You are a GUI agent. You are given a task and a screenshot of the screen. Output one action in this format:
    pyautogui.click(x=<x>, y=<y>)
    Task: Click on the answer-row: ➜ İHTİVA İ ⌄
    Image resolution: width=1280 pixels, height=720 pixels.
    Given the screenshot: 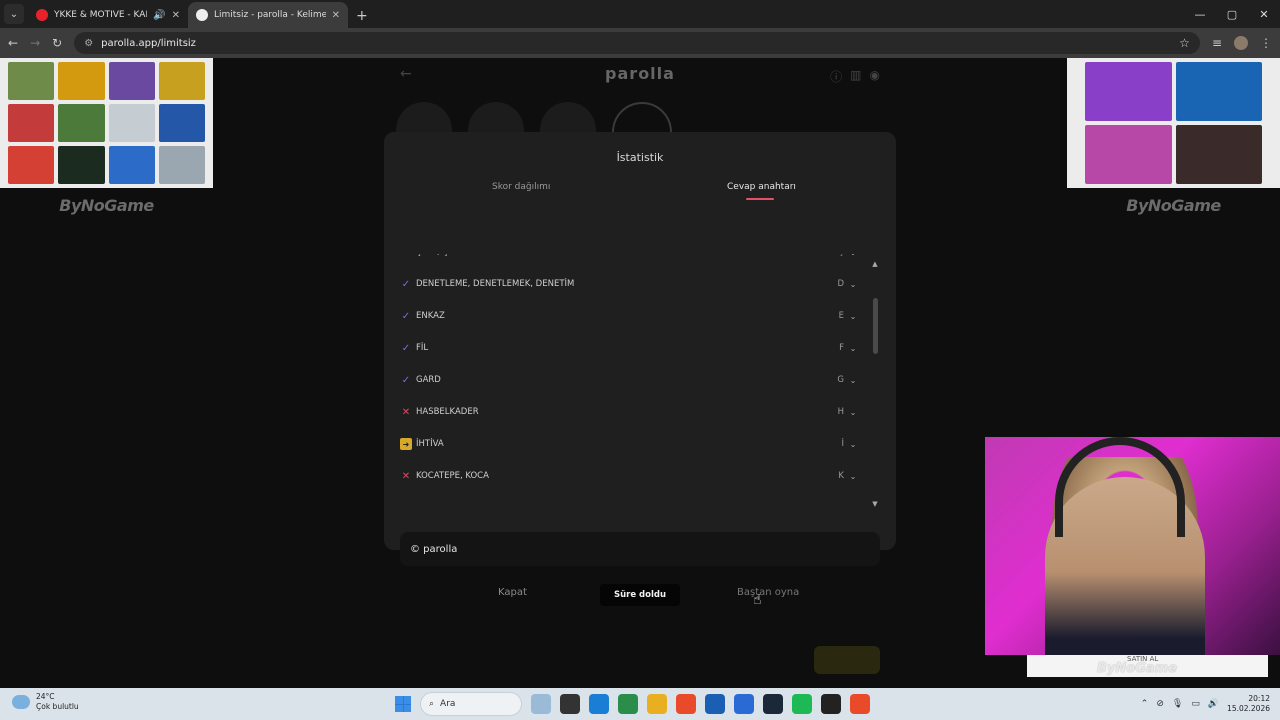 What is the action you would take?
    pyautogui.click(x=630, y=444)
    